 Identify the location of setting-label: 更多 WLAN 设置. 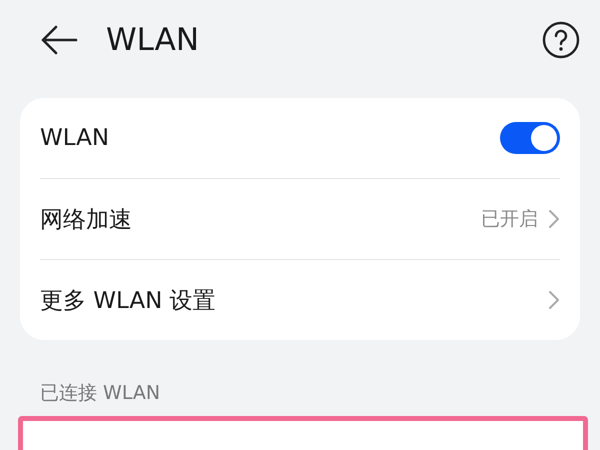
(294, 300).